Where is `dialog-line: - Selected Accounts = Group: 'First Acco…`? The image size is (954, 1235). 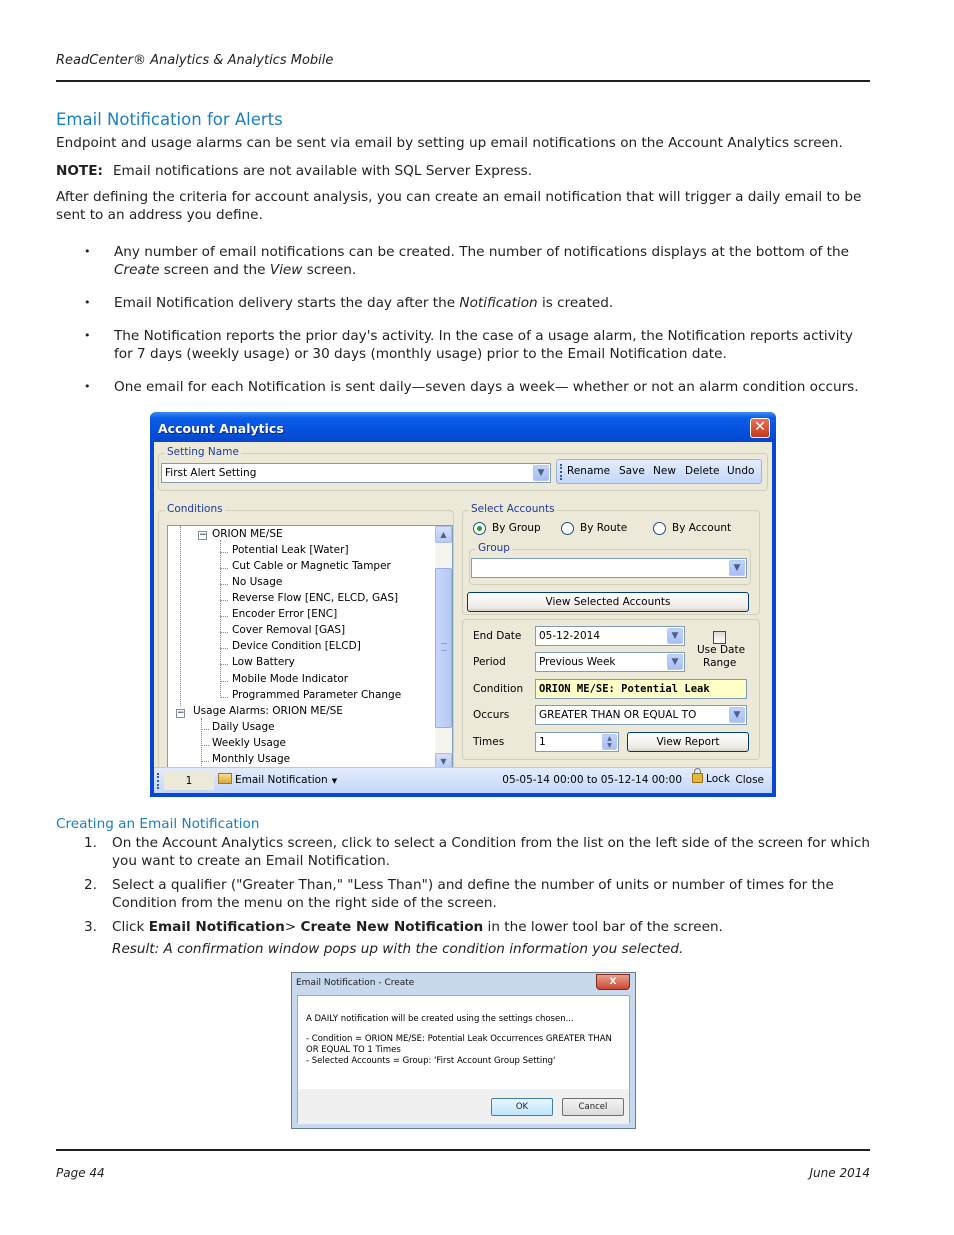
dialog-line: - Selected Accounts = Group: 'First Acco… is located at coordinates (431, 1061).